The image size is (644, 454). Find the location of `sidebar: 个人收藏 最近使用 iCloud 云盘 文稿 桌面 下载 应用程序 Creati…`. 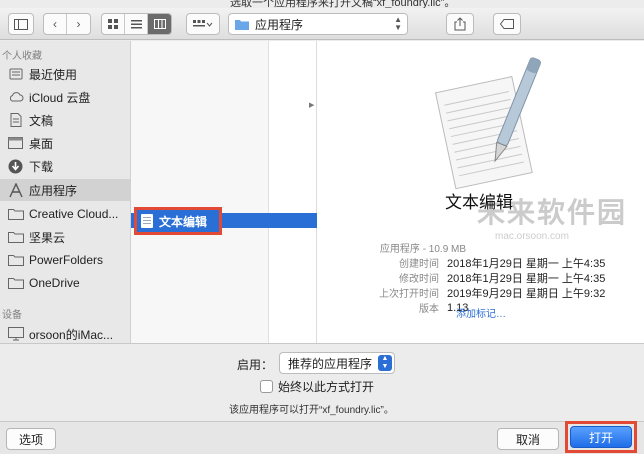

sidebar: 个人收藏 最近使用 iCloud 云盘 文稿 桌面 下载 应用程序 Creati… is located at coordinates (65, 192).